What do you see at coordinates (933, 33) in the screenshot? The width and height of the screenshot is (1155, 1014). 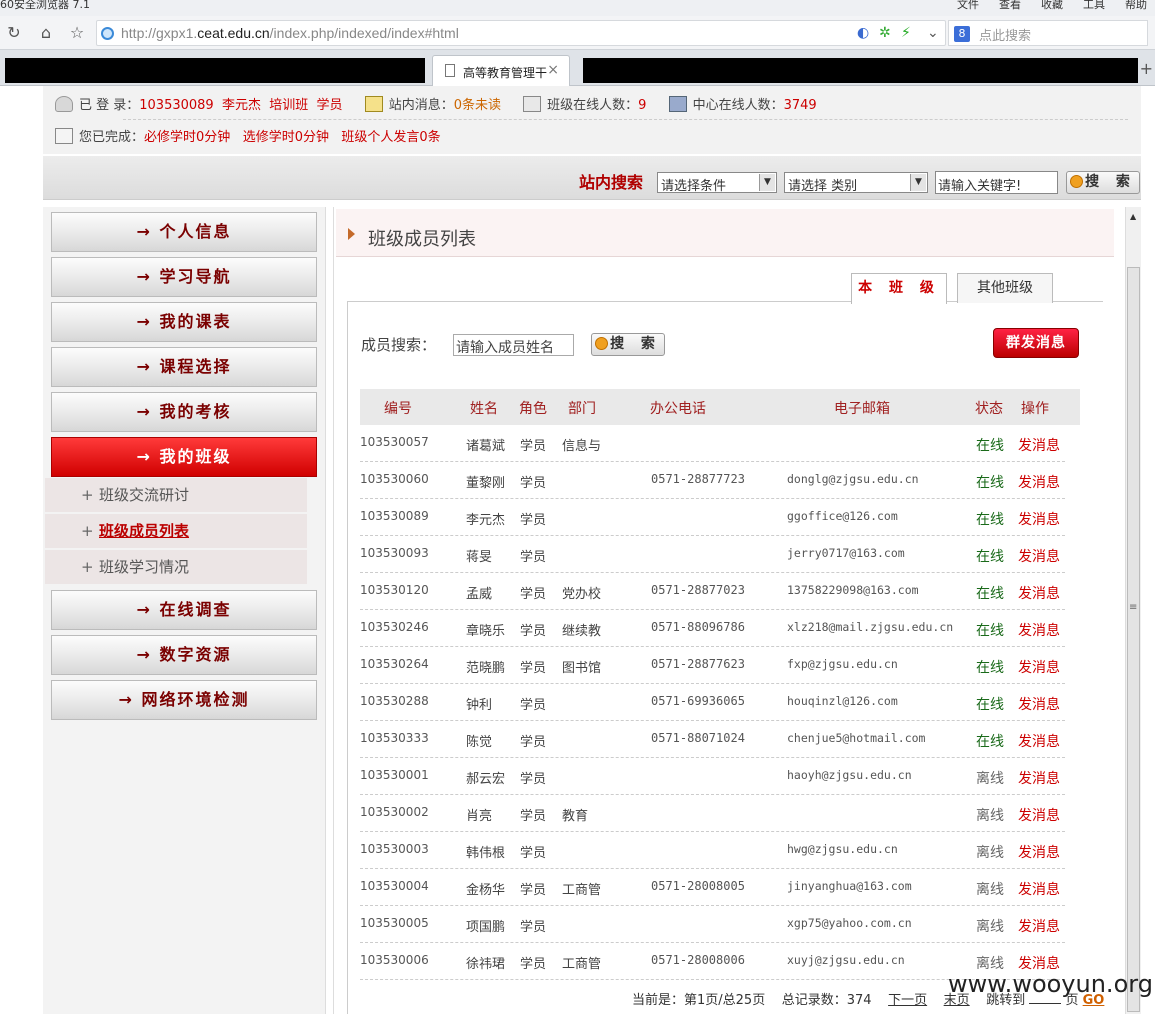 I see `chevron-down-icon: ⌄` at bounding box center [933, 33].